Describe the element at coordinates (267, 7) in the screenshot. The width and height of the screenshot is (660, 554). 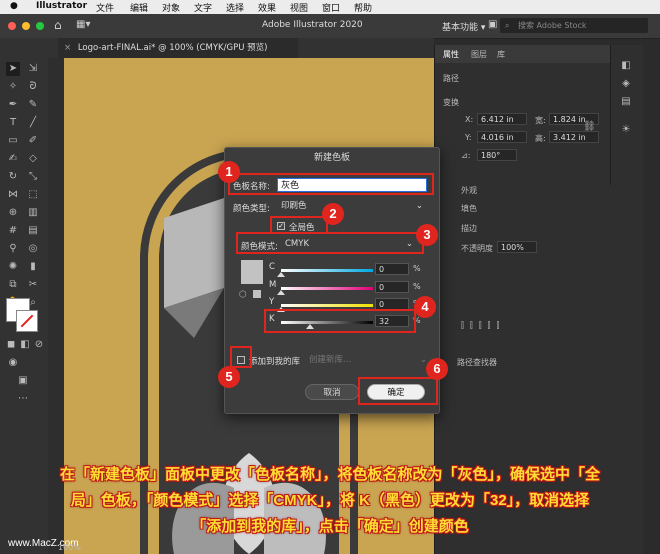
I see `menu-effect: 效果` at that location.